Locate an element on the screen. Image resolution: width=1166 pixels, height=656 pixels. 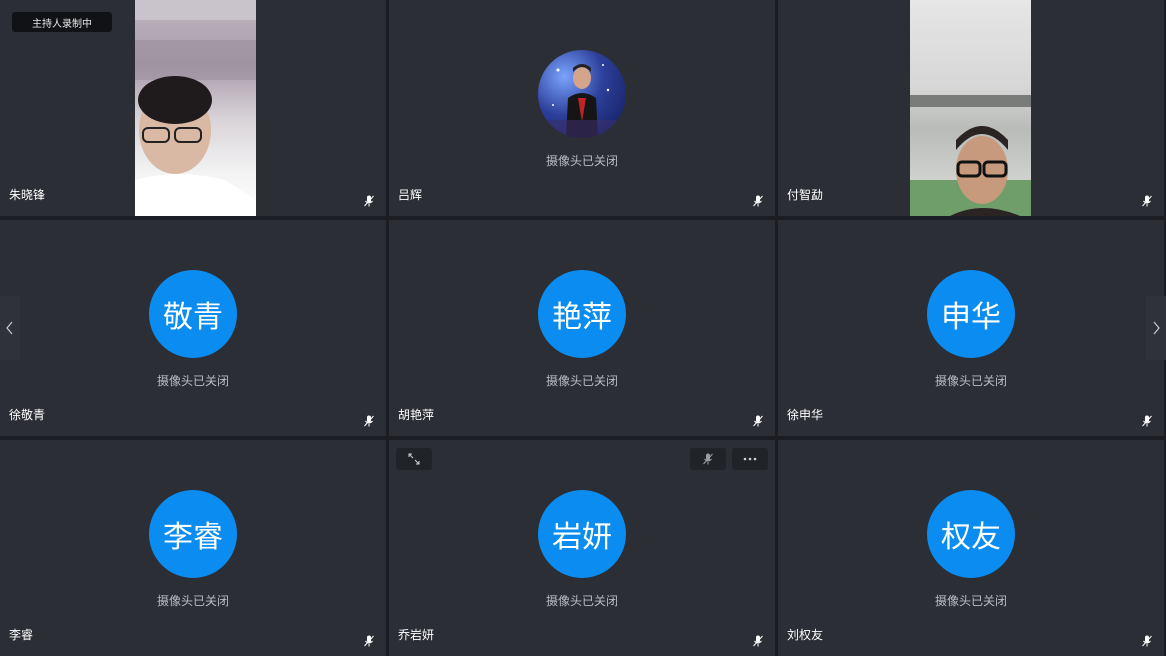
participant-tile-8: 岩妍 摄像头已关闭 乔岩妍 is located at coordinates (582, 548).